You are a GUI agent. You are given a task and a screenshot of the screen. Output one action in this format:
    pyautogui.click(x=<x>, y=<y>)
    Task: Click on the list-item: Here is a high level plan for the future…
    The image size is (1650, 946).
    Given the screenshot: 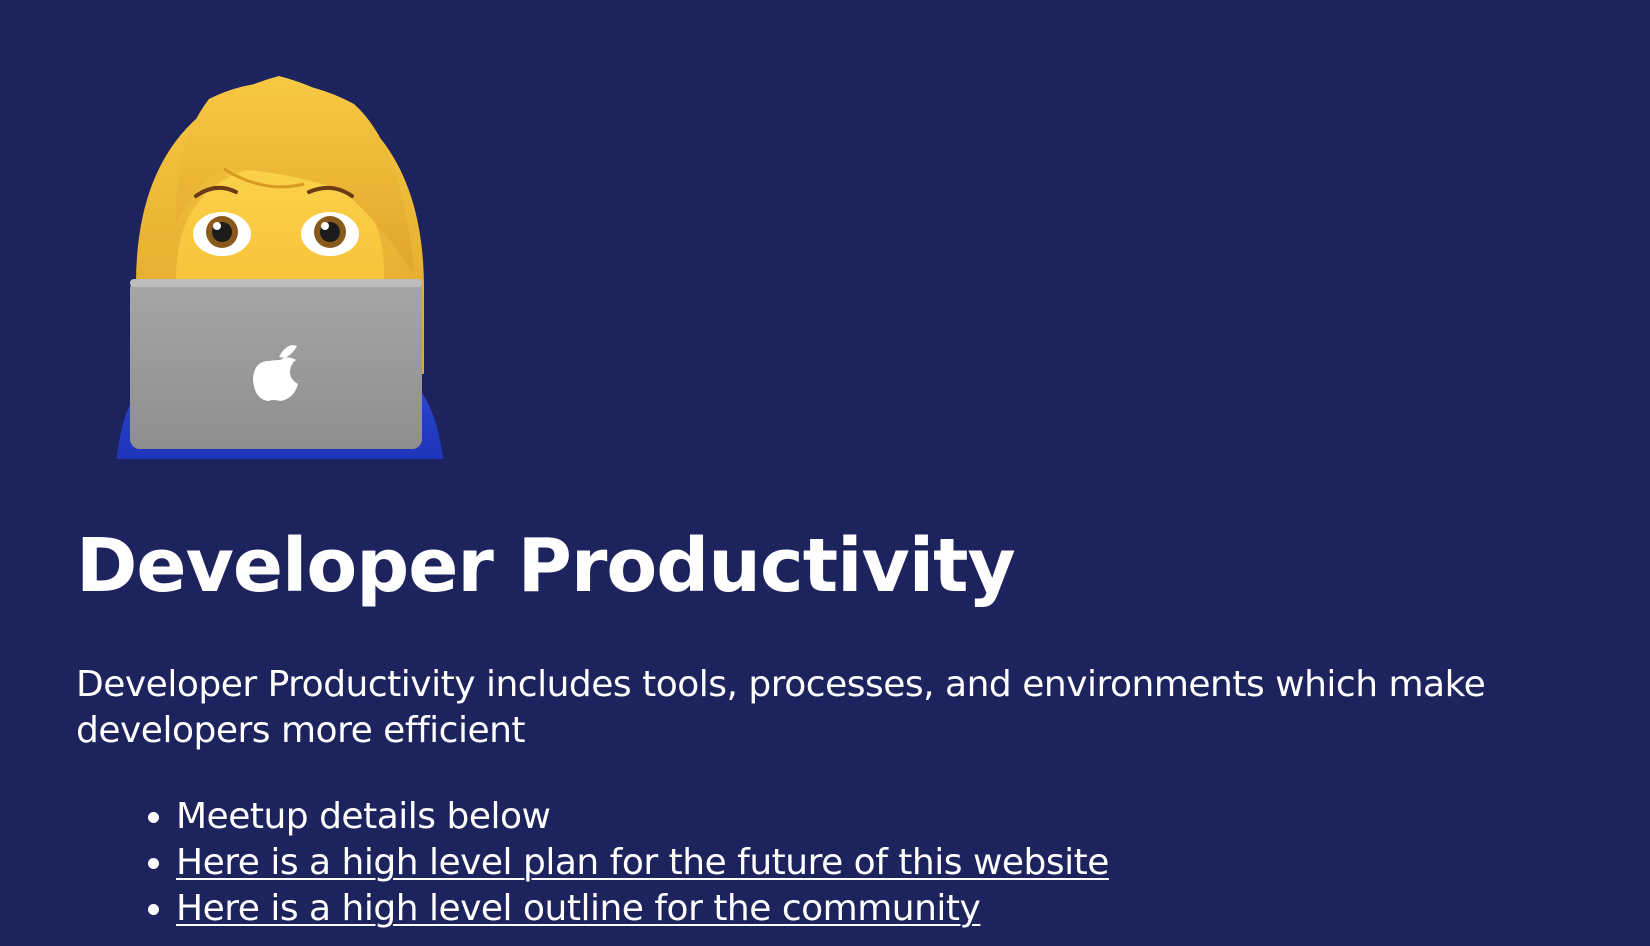 What is the action you would take?
    pyautogui.click(x=642, y=863)
    